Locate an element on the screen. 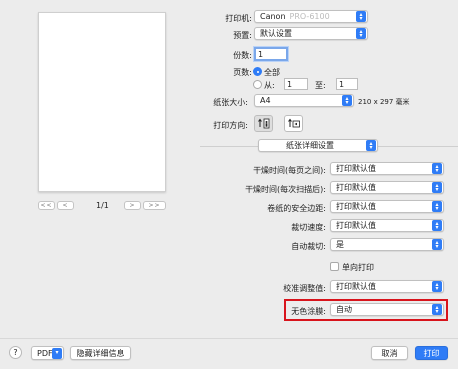 This screenshot has width=458, height=369. preset-label: 预置: is located at coordinates (242, 35).